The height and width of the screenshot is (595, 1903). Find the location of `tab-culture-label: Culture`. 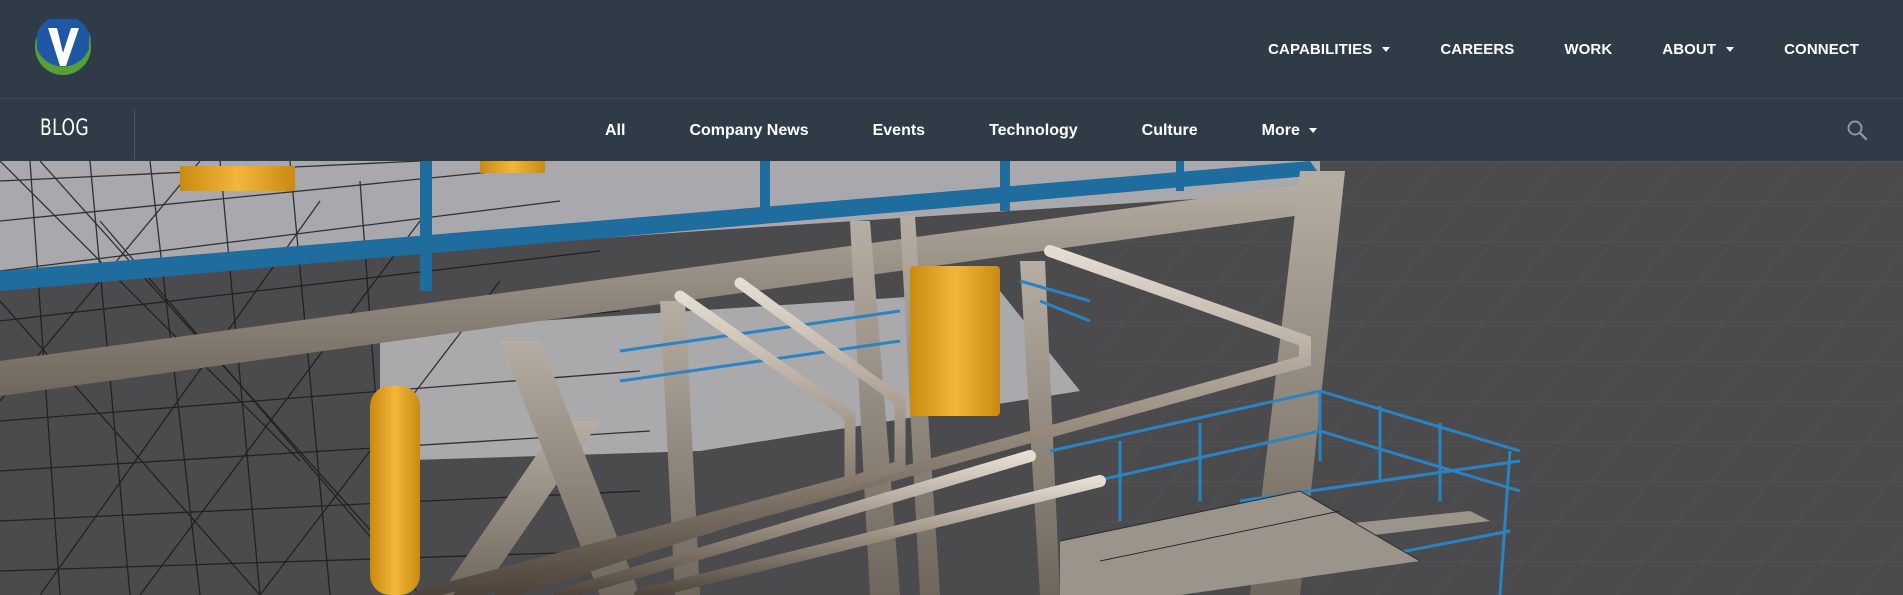

tab-culture-label: Culture is located at coordinates (1169, 130).